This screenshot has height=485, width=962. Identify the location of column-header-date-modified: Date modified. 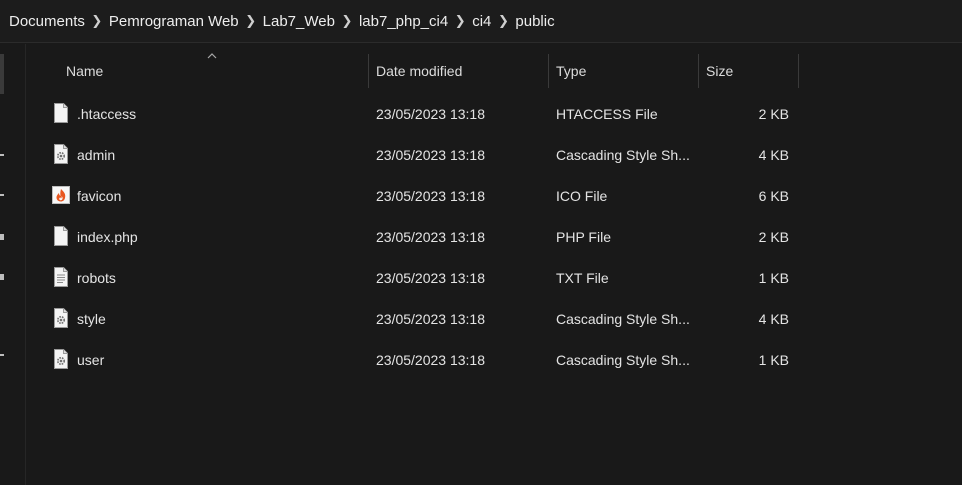
(461, 71).